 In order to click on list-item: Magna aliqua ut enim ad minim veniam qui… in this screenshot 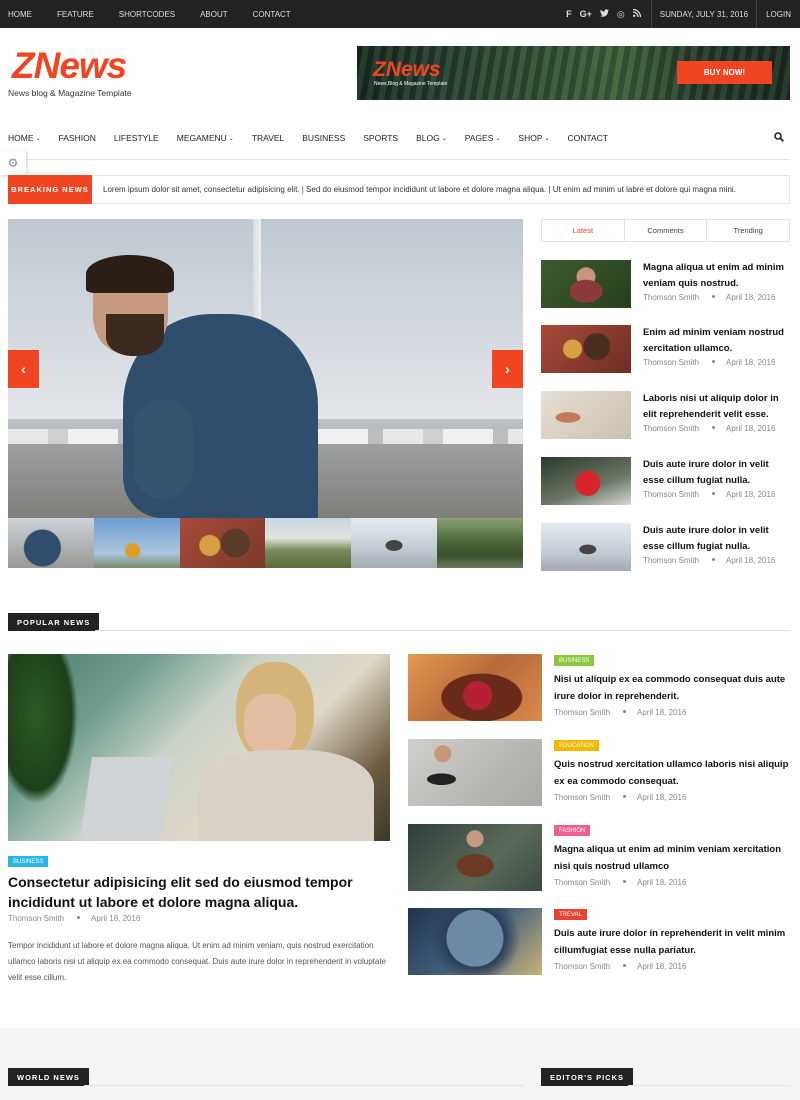, I will do `click(665, 285)`.